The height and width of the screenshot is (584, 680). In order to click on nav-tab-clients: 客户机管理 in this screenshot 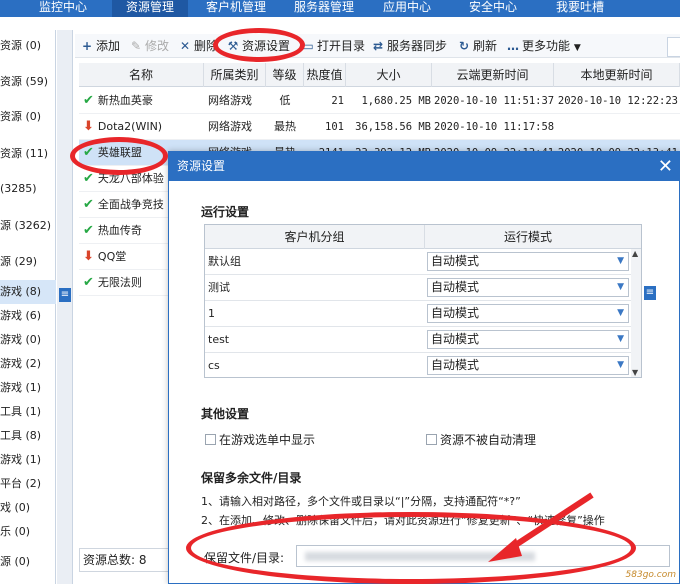, I will do `click(236, 8)`.